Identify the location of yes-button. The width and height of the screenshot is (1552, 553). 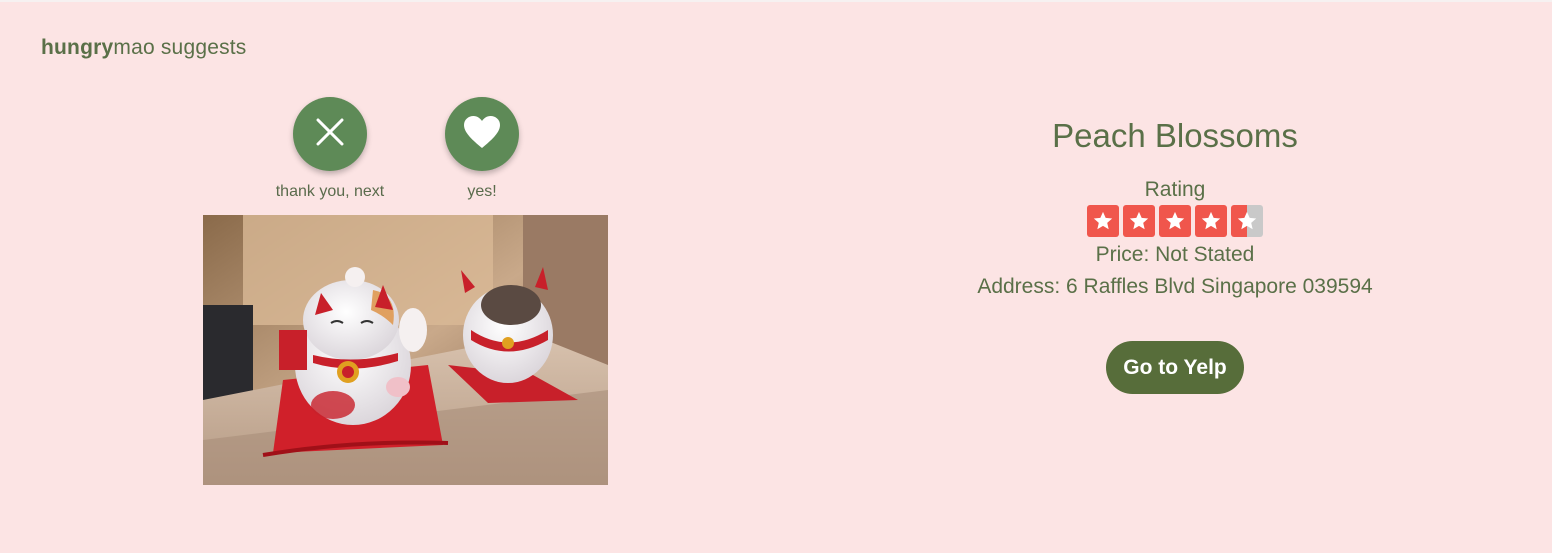
(482, 134).